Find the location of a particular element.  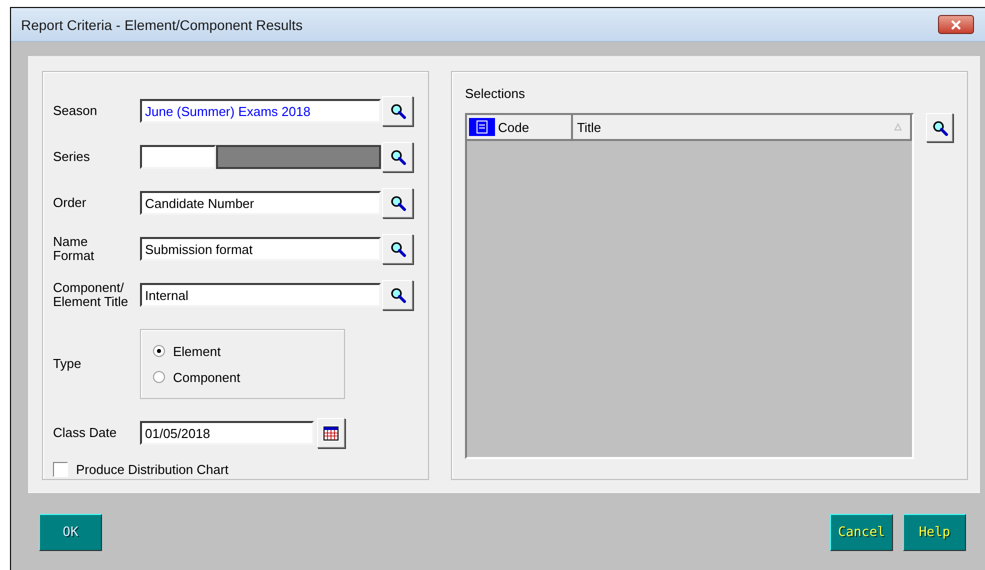

checkbox is located at coordinates (60, 469).